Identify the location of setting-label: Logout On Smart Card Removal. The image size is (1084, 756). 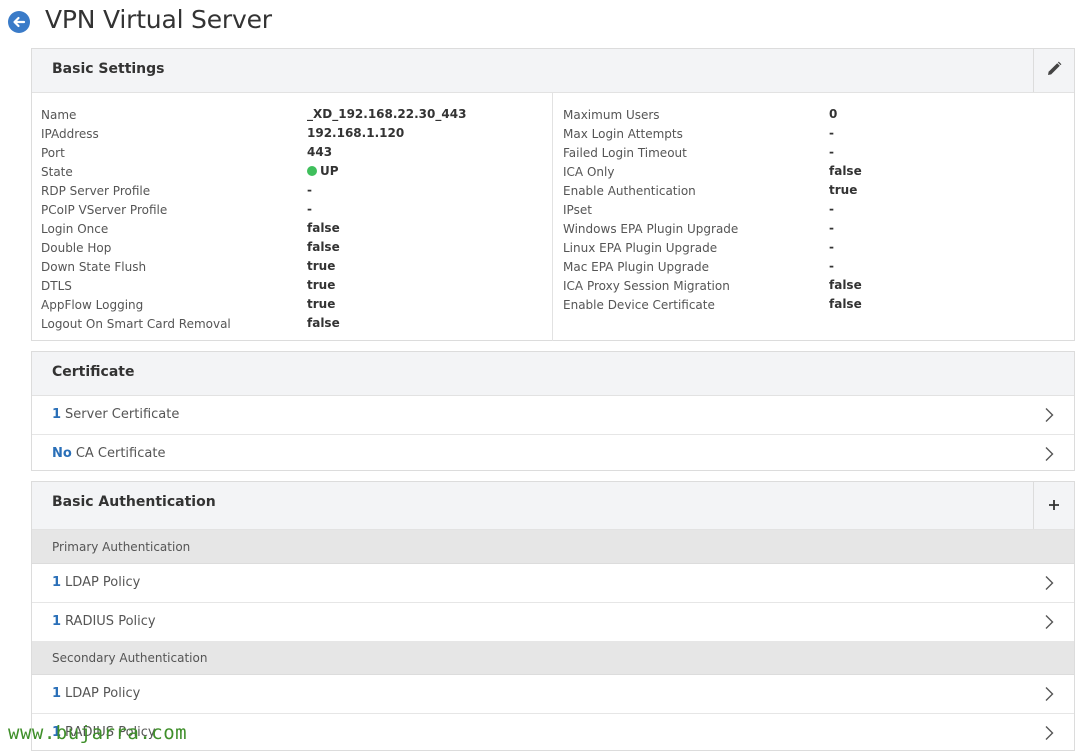
(136, 324).